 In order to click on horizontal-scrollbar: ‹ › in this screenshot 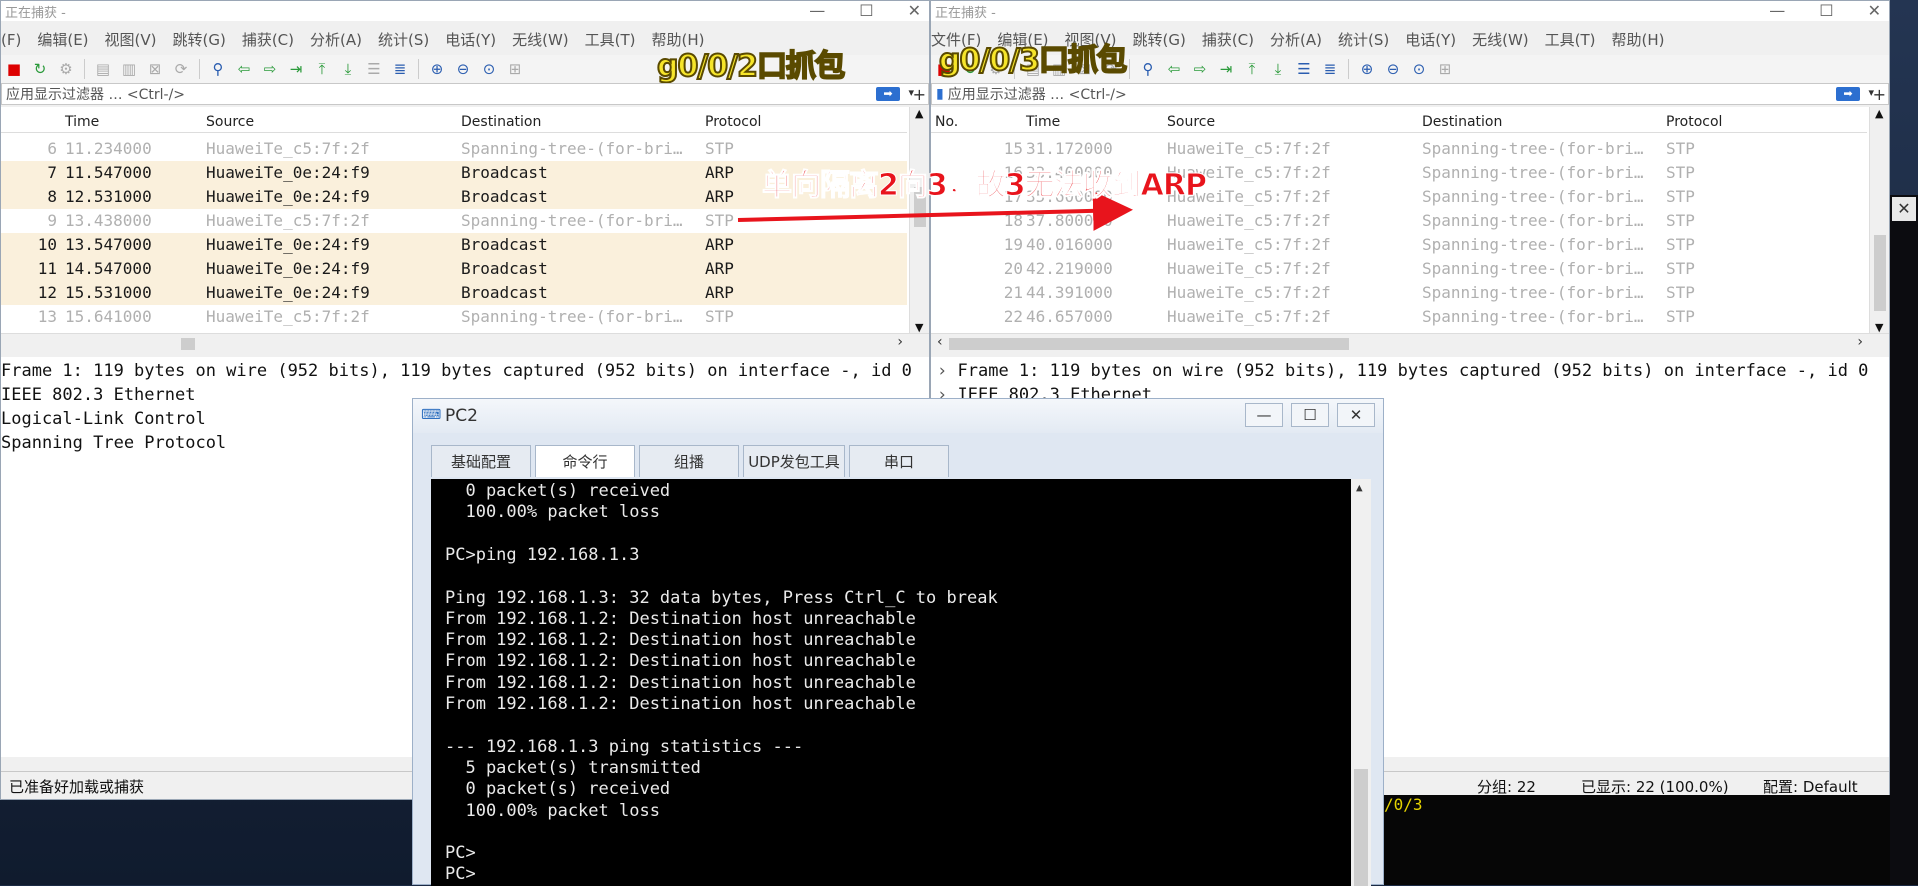, I will do `click(1410, 343)`.